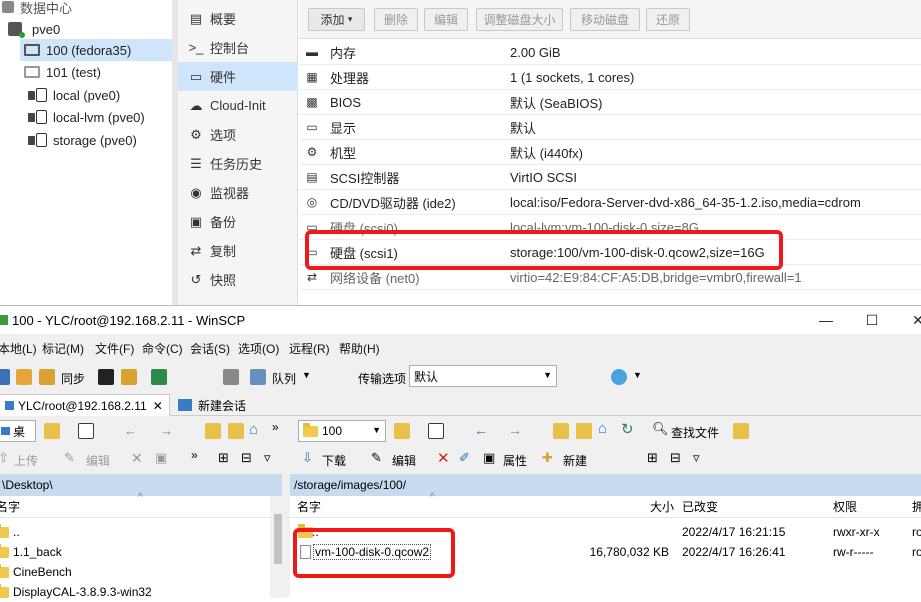 The image size is (921, 602). Describe the element at coordinates (106, 377) in the screenshot. I see `console-icon` at that location.